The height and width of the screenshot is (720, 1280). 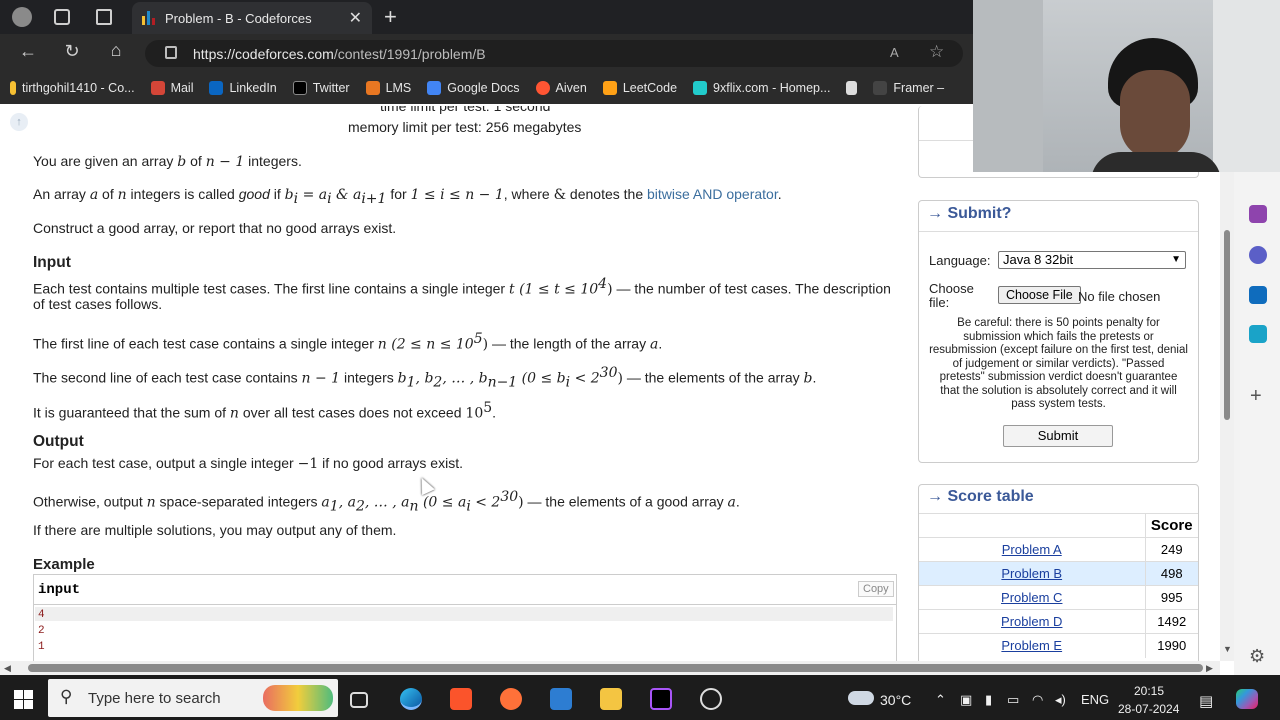 I want to click on windows-start-icon, so click(x=23, y=699).